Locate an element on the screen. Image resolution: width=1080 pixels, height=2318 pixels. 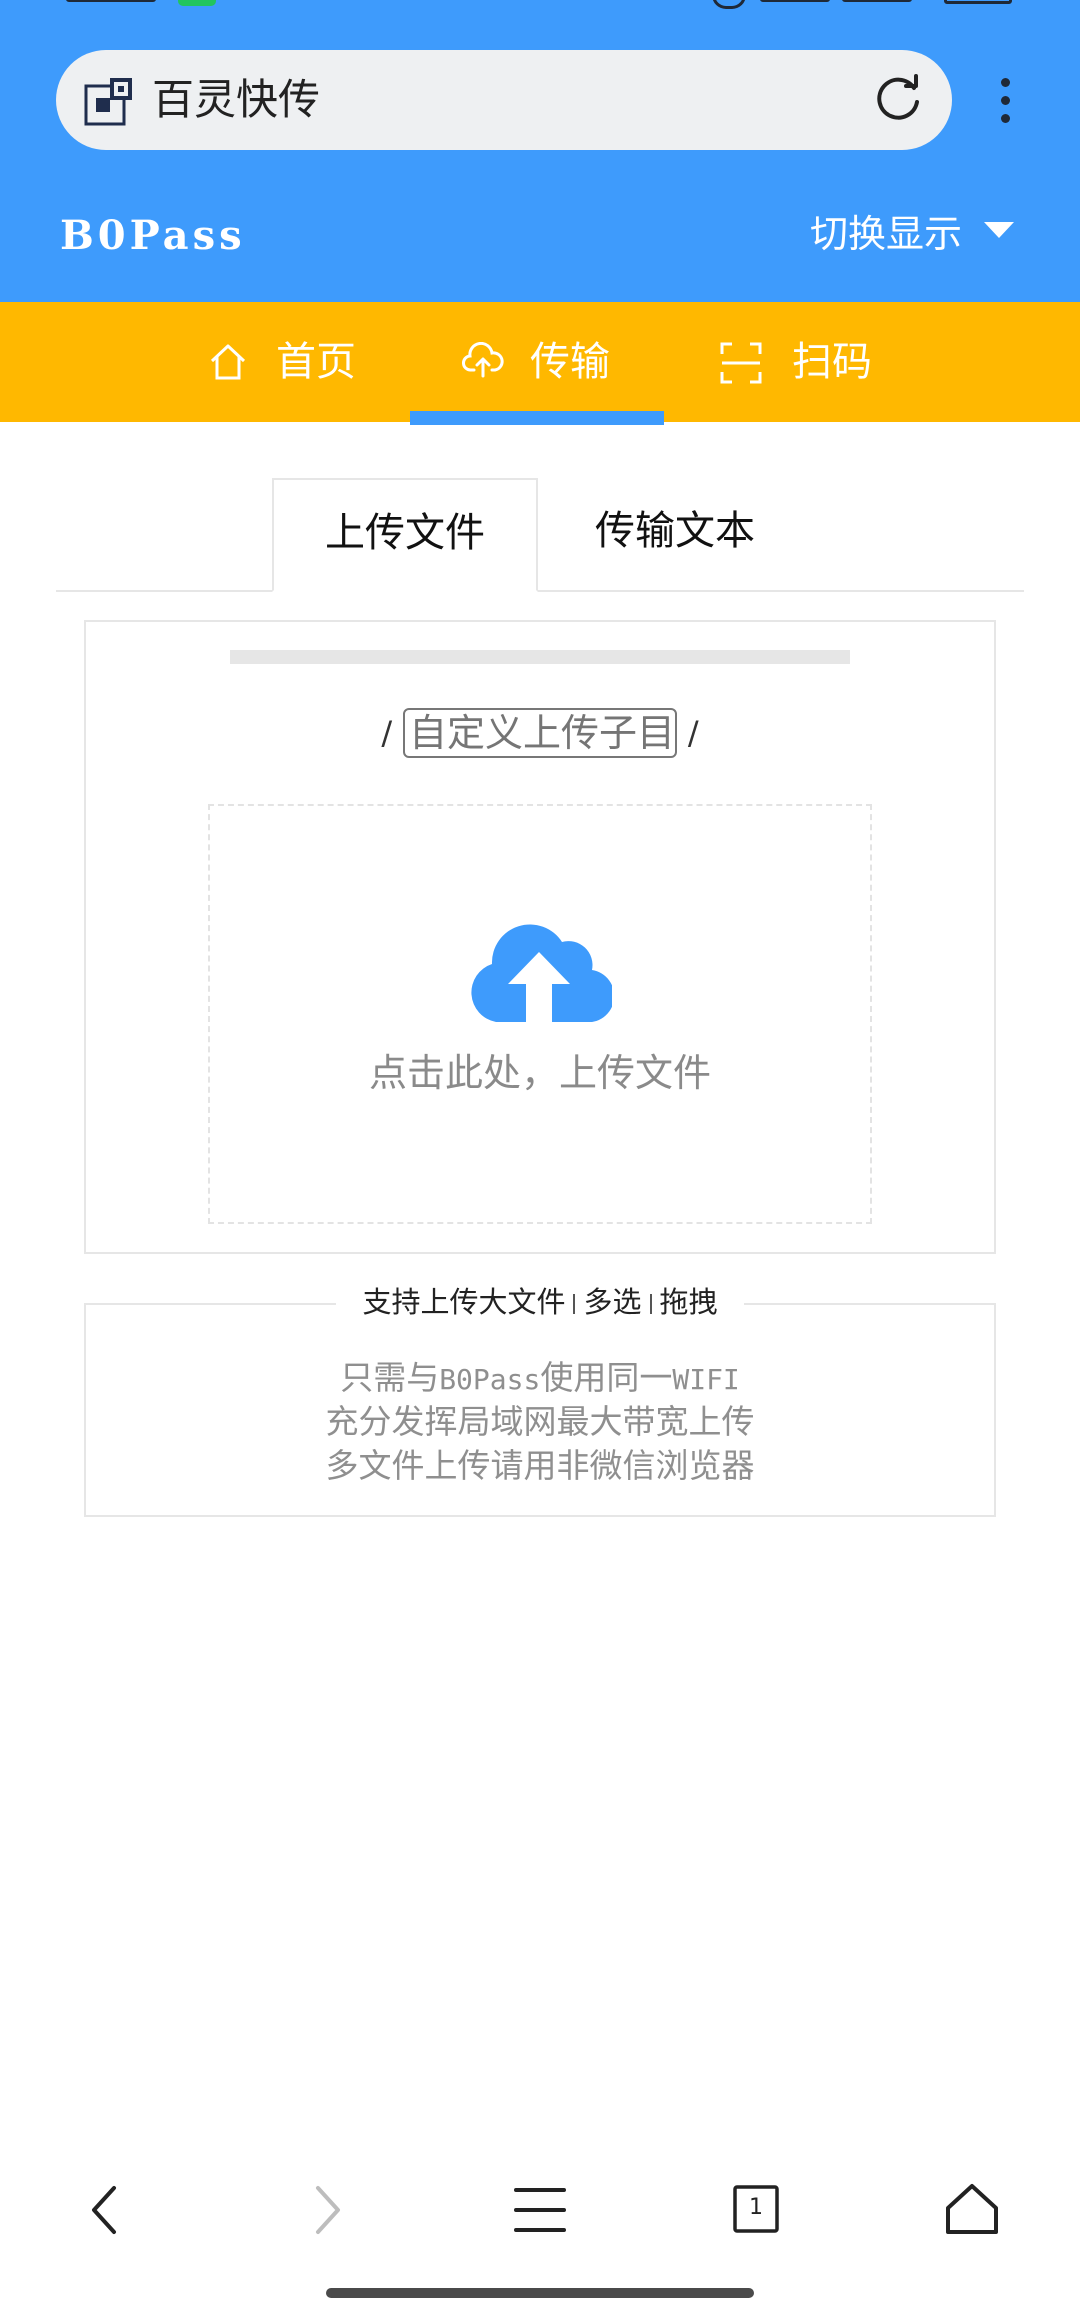
legend-multiselect: 多选 is located at coordinates (612, 1302).